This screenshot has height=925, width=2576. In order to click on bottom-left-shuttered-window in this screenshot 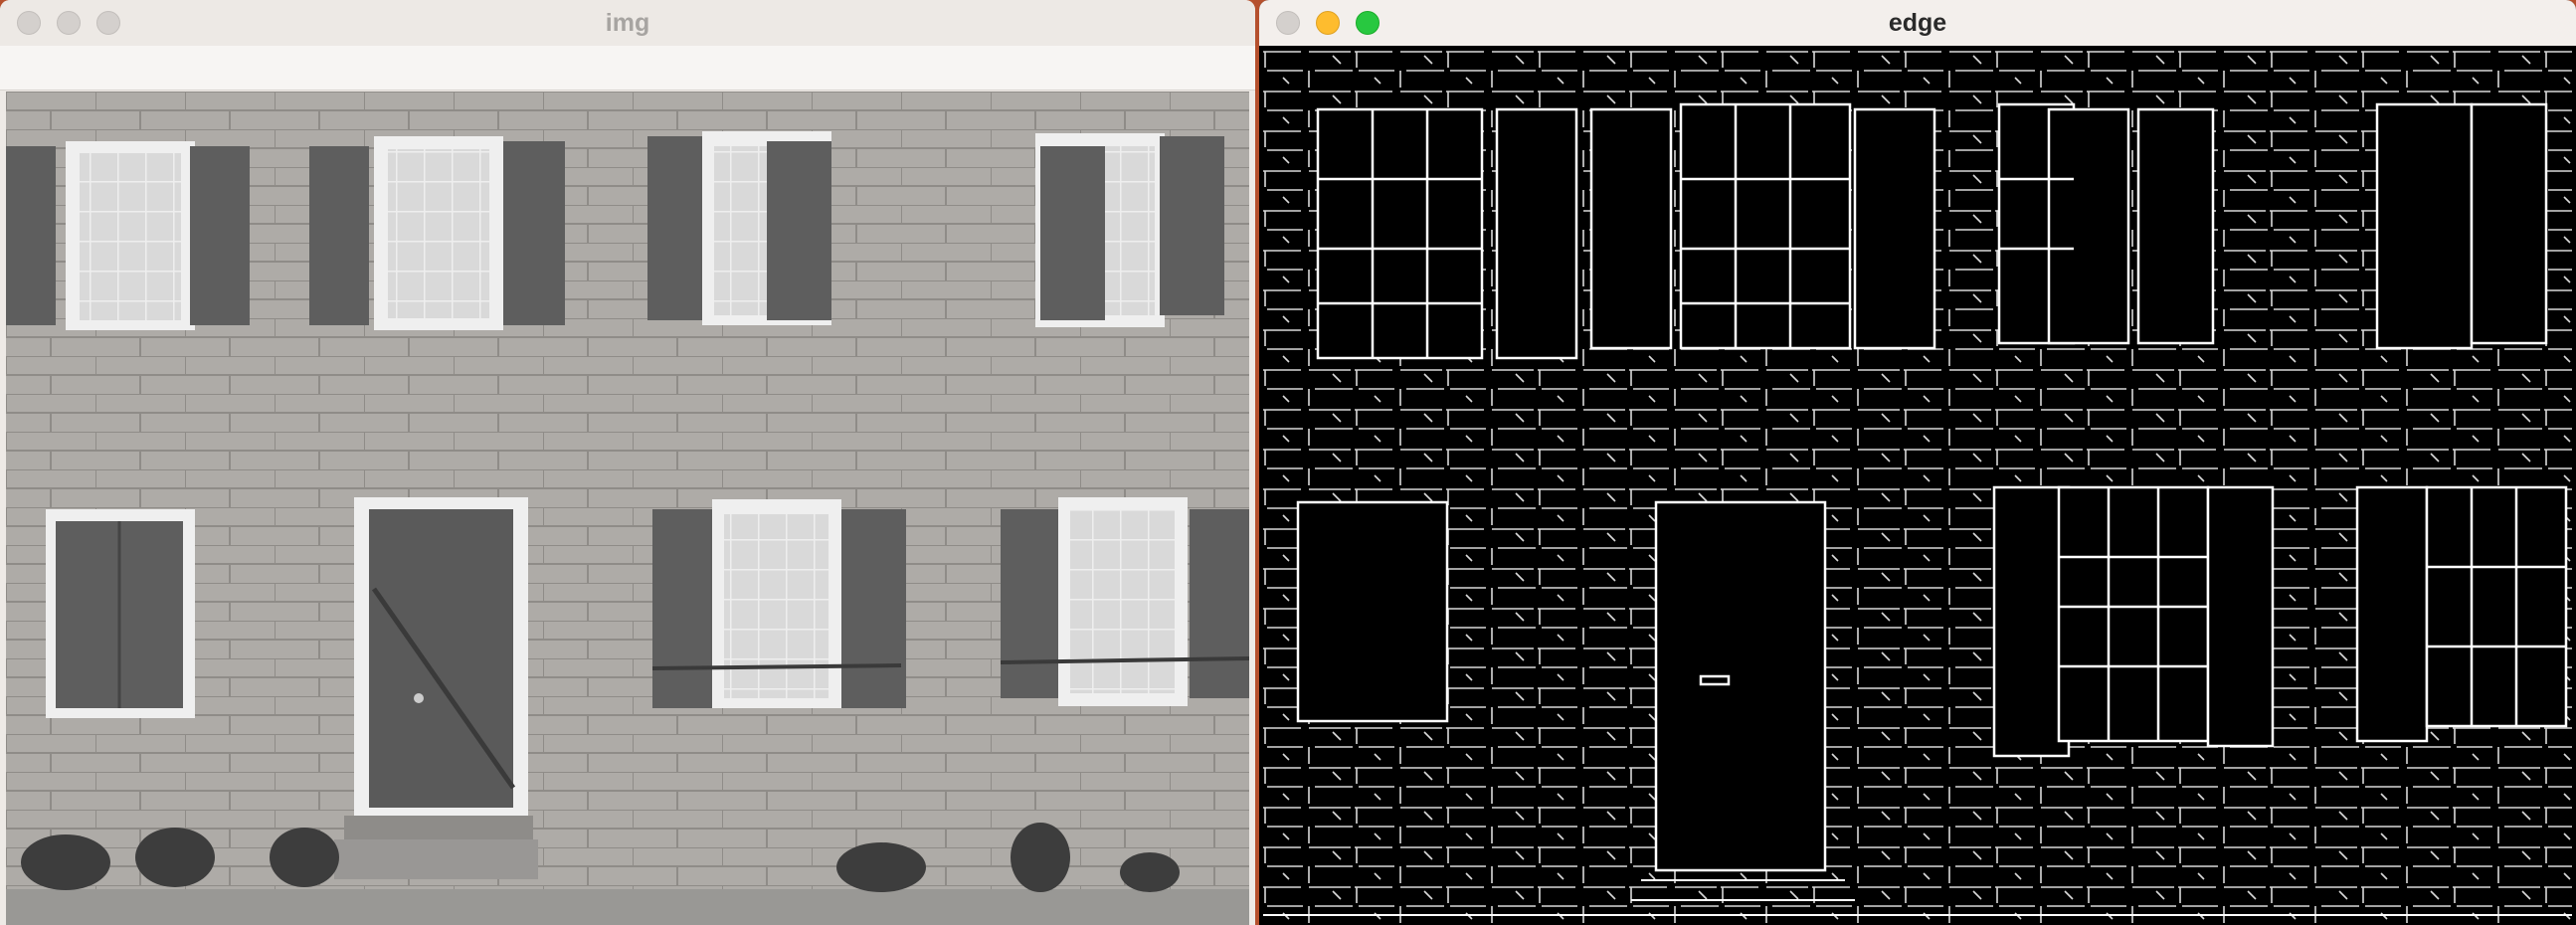, I will do `click(120, 613)`.